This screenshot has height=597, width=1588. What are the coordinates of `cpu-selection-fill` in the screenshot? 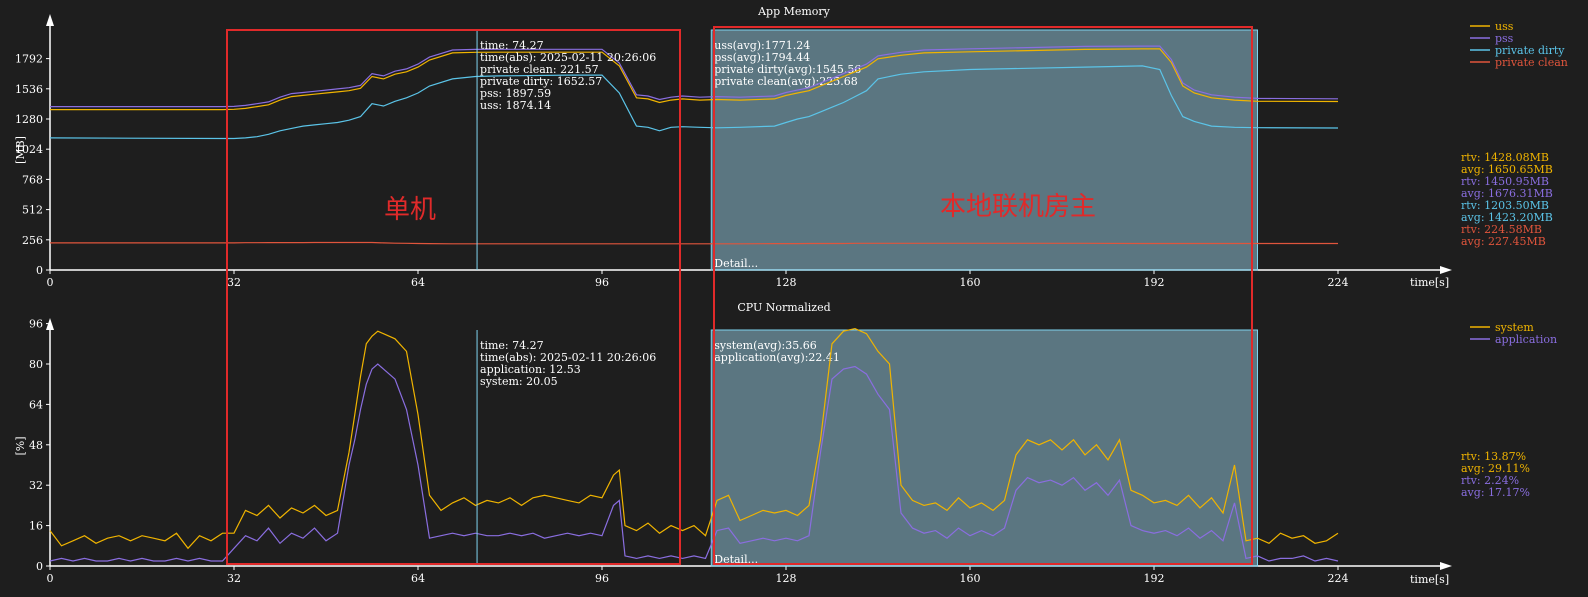 It's located at (984, 448).